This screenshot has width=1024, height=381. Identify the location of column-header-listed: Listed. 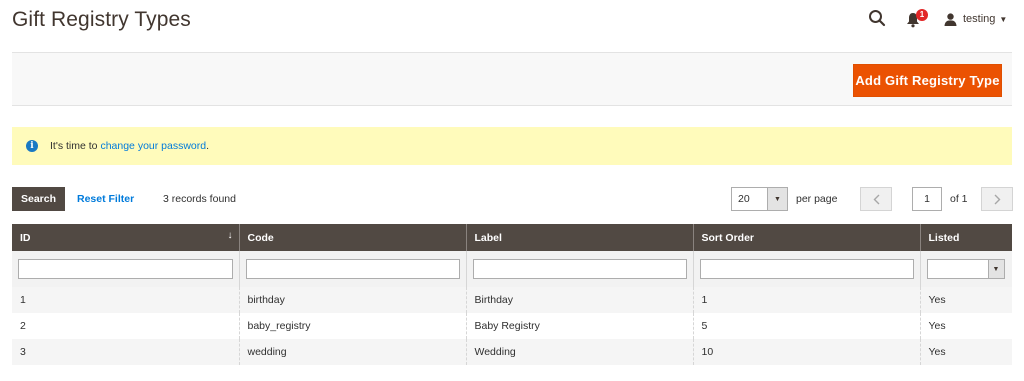
(965, 237).